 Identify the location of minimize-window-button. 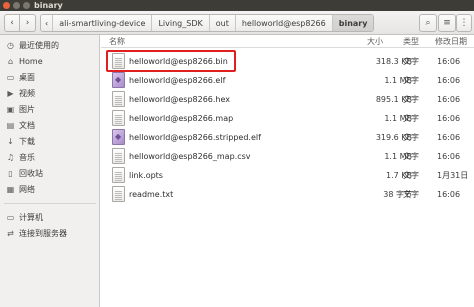
(16, 5).